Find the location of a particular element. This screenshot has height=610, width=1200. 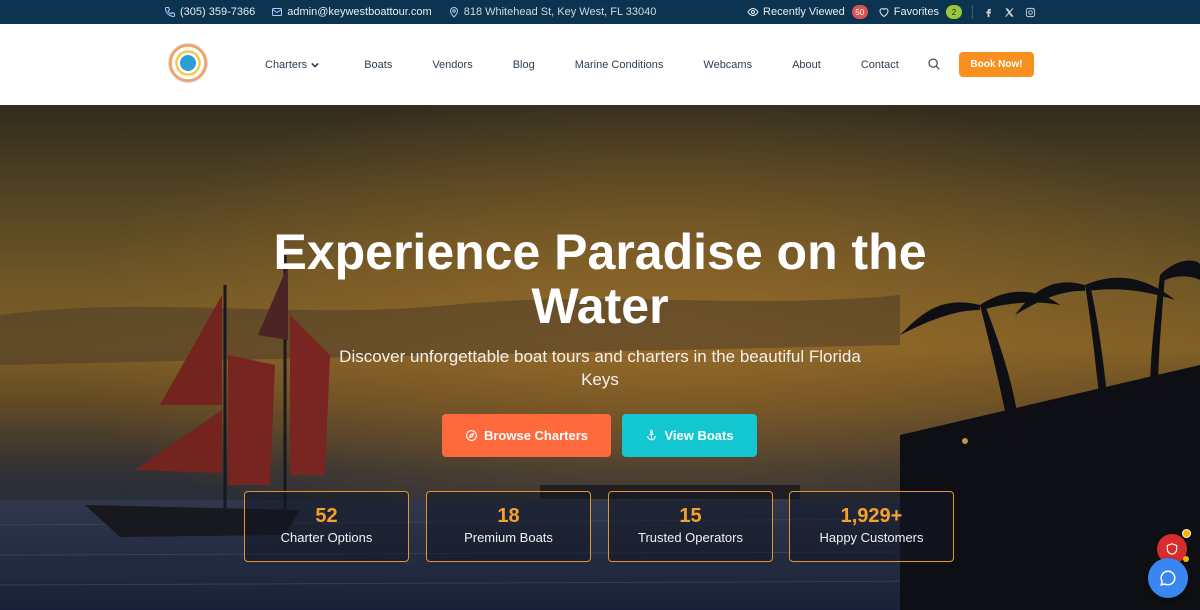

map-pin-icon is located at coordinates (453, 12).